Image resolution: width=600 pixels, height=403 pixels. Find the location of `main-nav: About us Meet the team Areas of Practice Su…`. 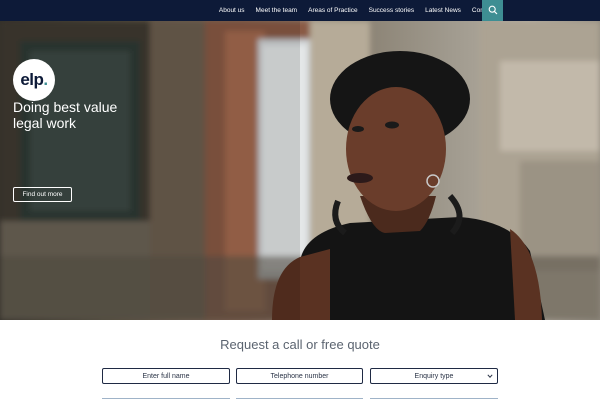

main-nav: About us Meet the team Areas of Practice Su… is located at coordinates (355, 10).